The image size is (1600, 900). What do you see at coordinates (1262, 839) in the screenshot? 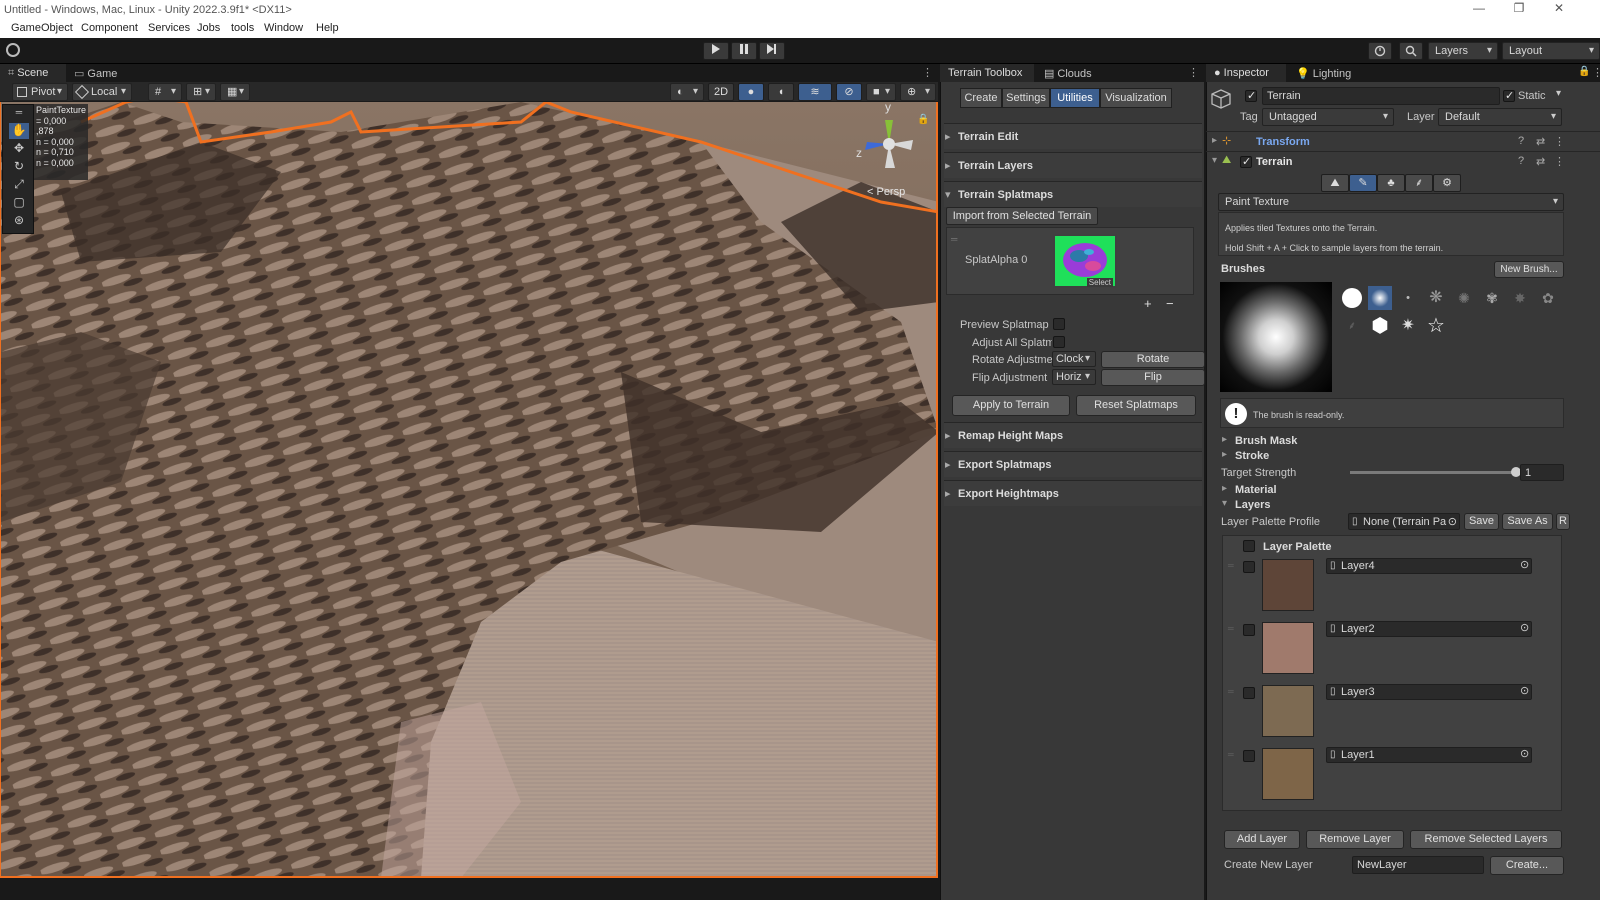
I see `add-layer-button: Add Layer` at bounding box center [1262, 839].